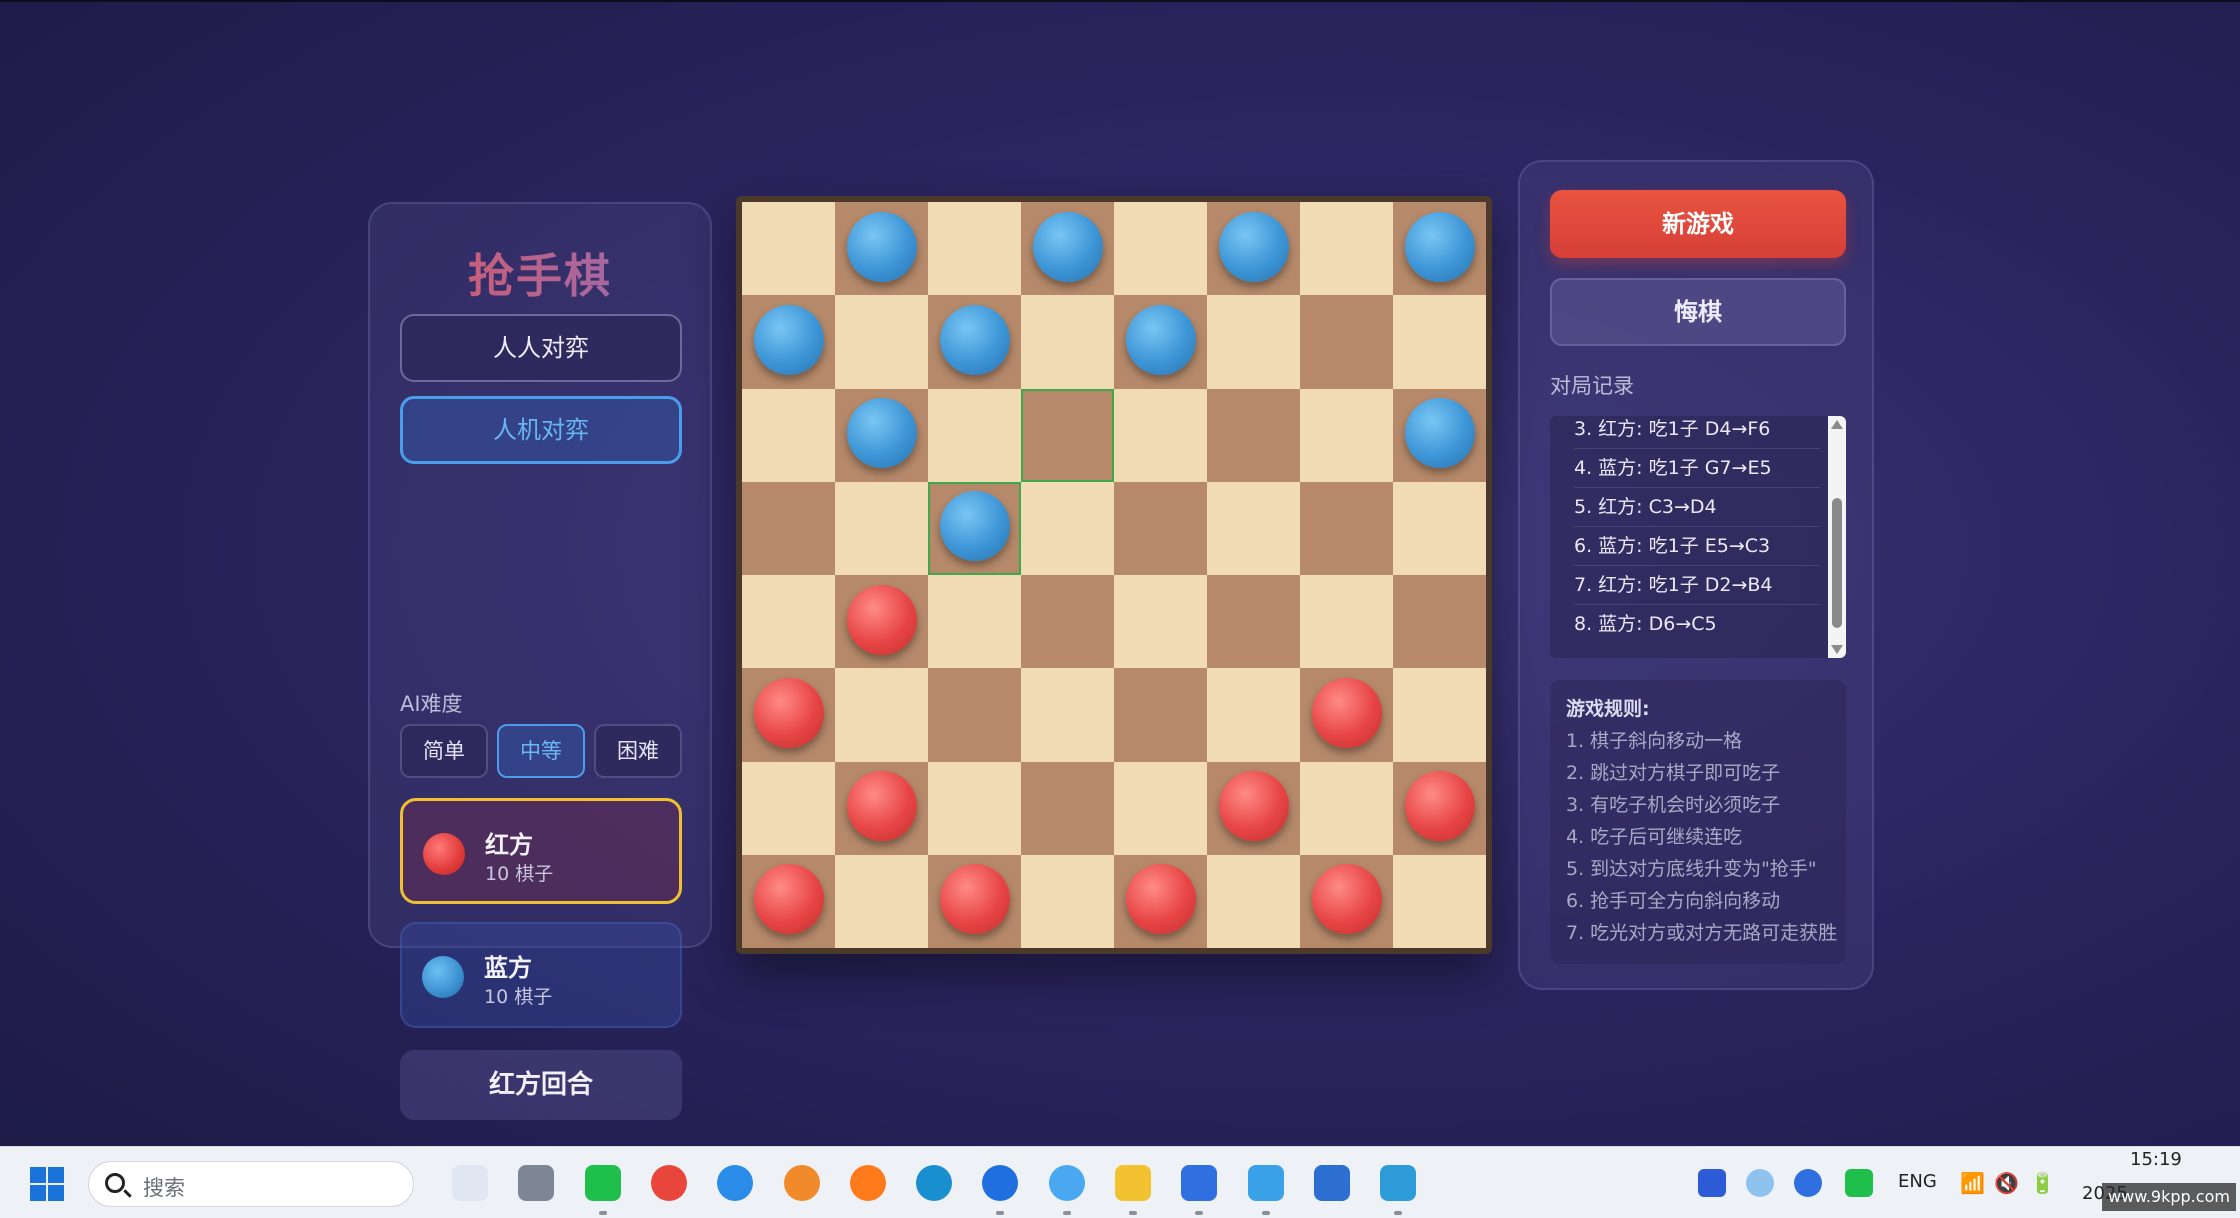 The image size is (2240, 1218). What do you see at coordinates (1698, 224) in the screenshot?
I see `new-game-button: 新游戏` at bounding box center [1698, 224].